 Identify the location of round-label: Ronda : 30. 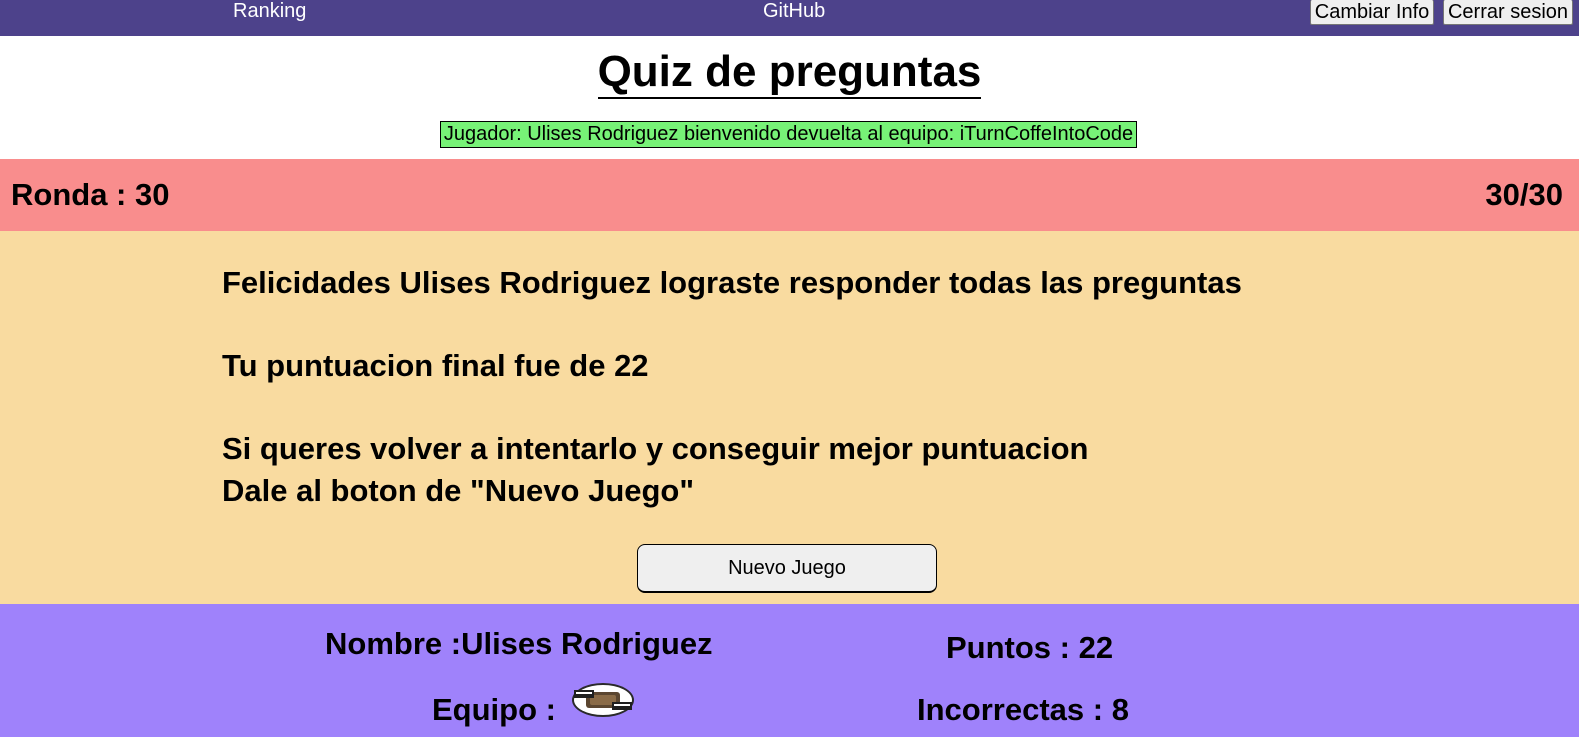
(90, 194).